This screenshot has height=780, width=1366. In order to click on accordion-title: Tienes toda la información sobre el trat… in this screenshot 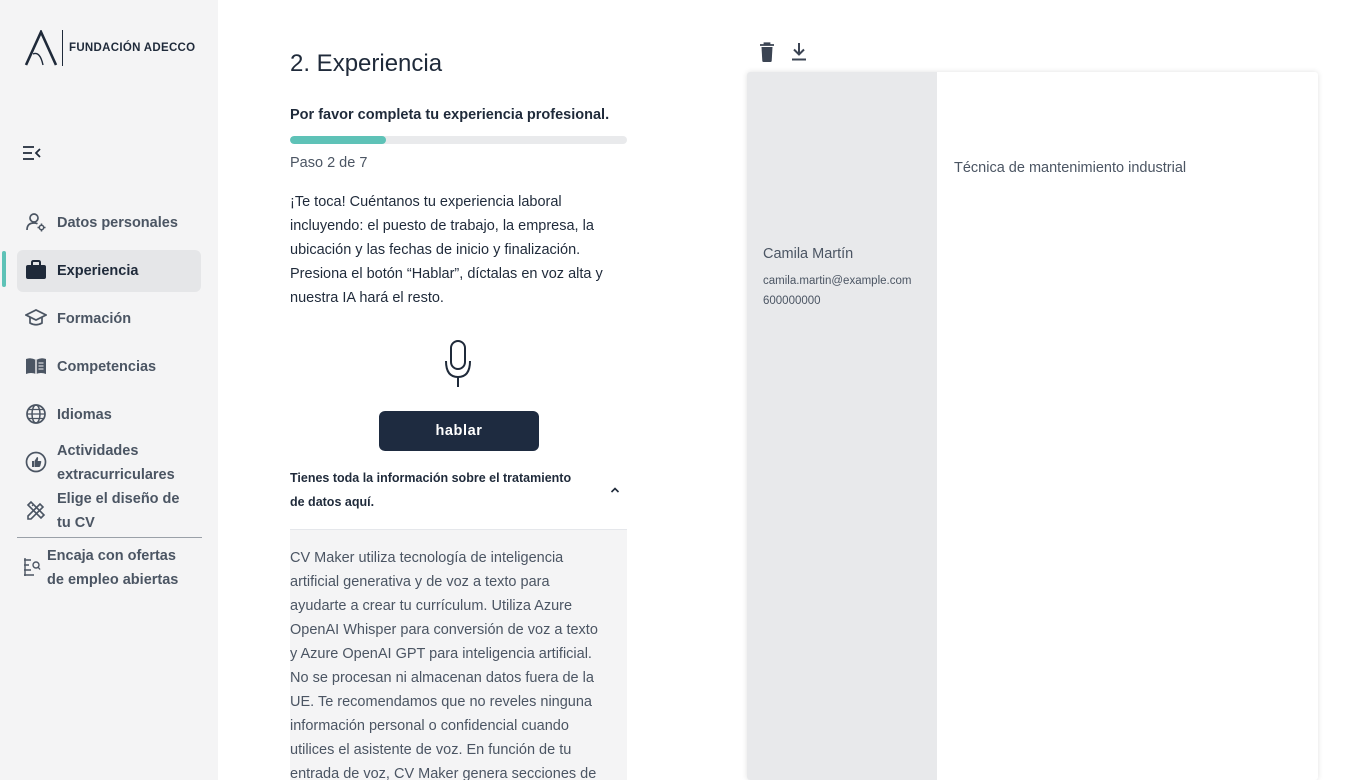, I will do `click(431, 490)`.